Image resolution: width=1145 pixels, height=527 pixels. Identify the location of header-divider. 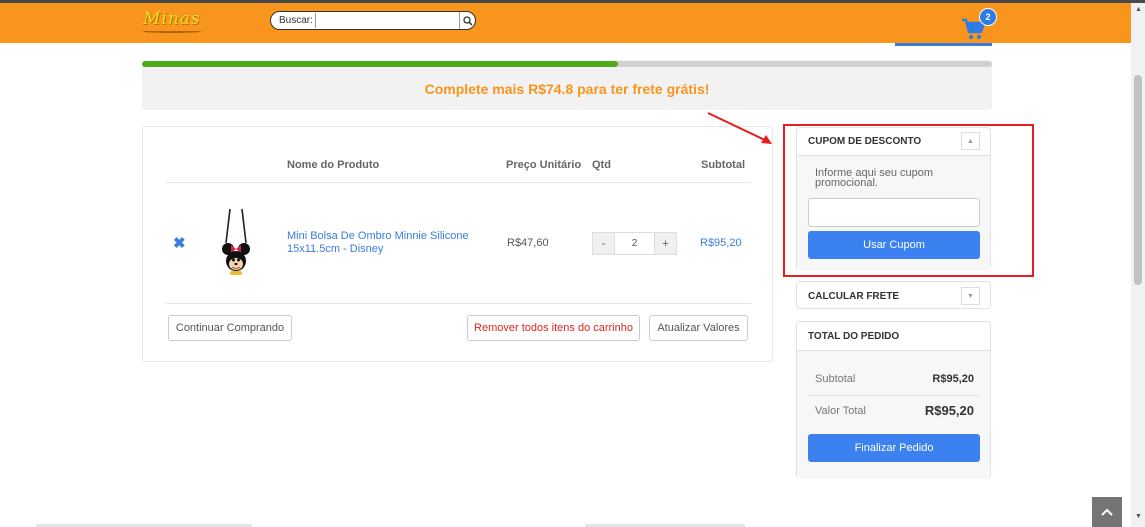
(458, 182).